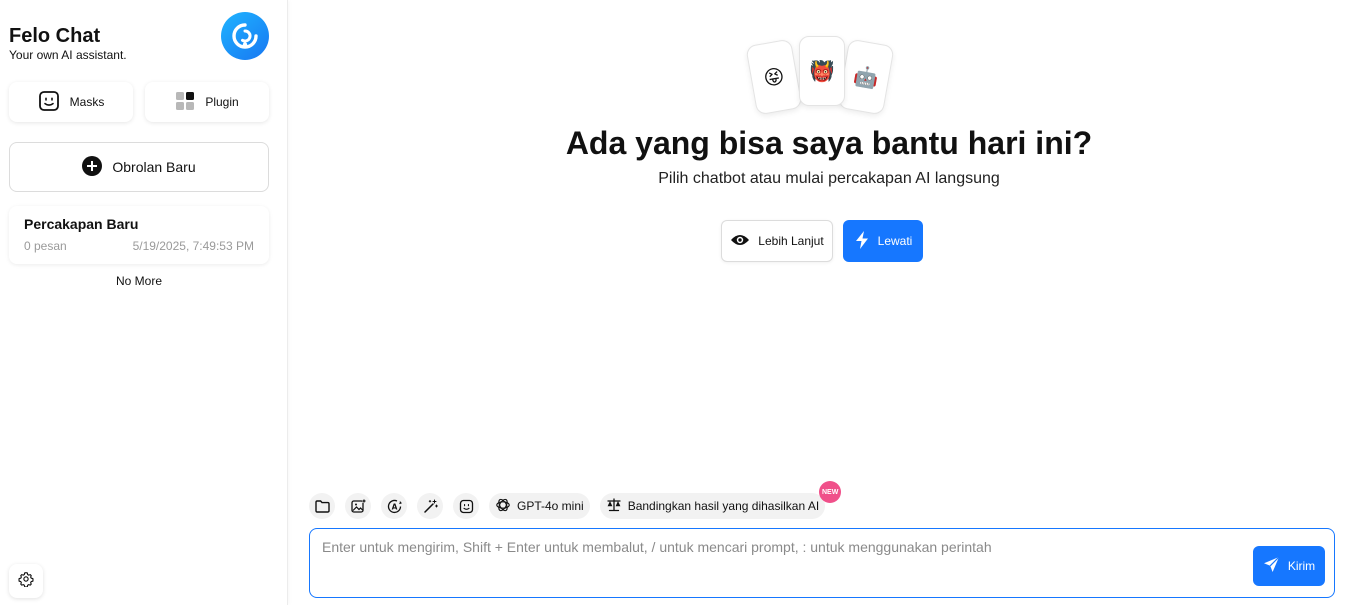  I want to click on chatbot-cards: 😝 👹 🤖, so click(822, 76).